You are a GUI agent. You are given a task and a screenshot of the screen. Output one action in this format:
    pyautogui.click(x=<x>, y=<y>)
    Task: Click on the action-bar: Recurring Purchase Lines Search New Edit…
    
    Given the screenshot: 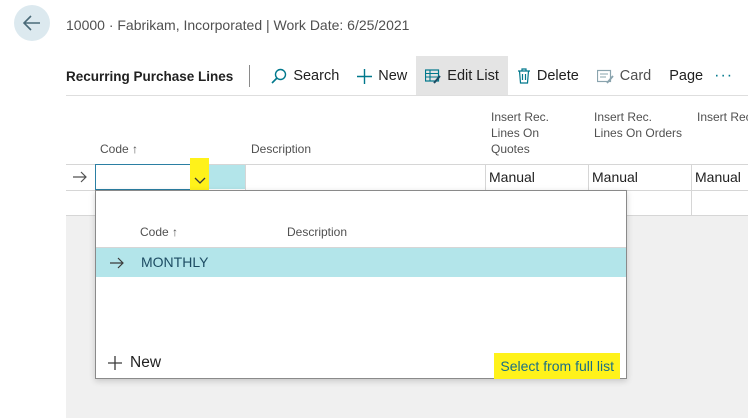 What is the action you would take?
    pyautogui.click(x=407, y=76)
    